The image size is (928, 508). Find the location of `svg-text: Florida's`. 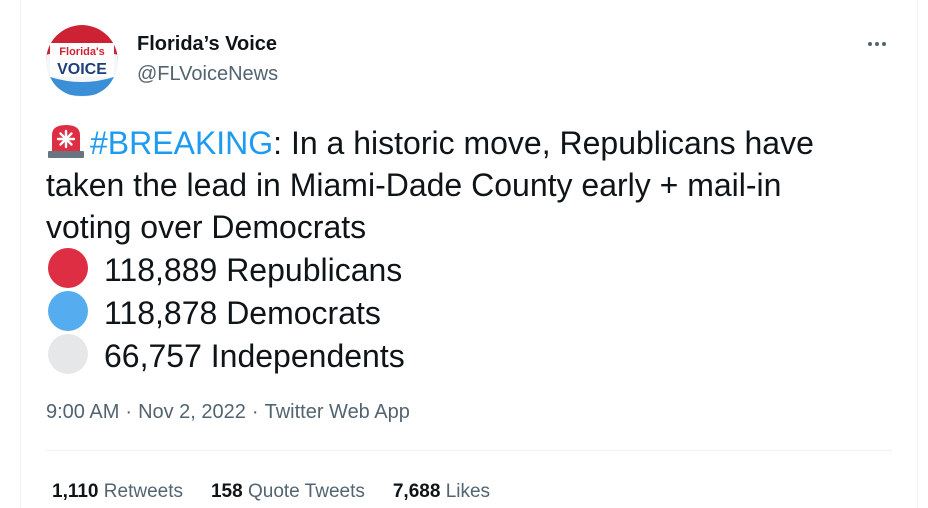

svg-text: Florida's is located at coordinates (81, 52).